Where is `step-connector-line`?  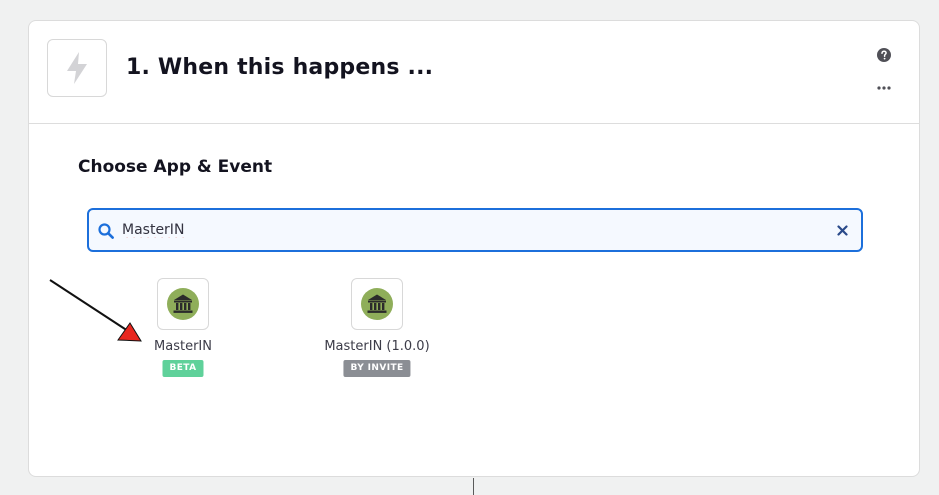 step-connector-line is located at coordinates (473, 486).